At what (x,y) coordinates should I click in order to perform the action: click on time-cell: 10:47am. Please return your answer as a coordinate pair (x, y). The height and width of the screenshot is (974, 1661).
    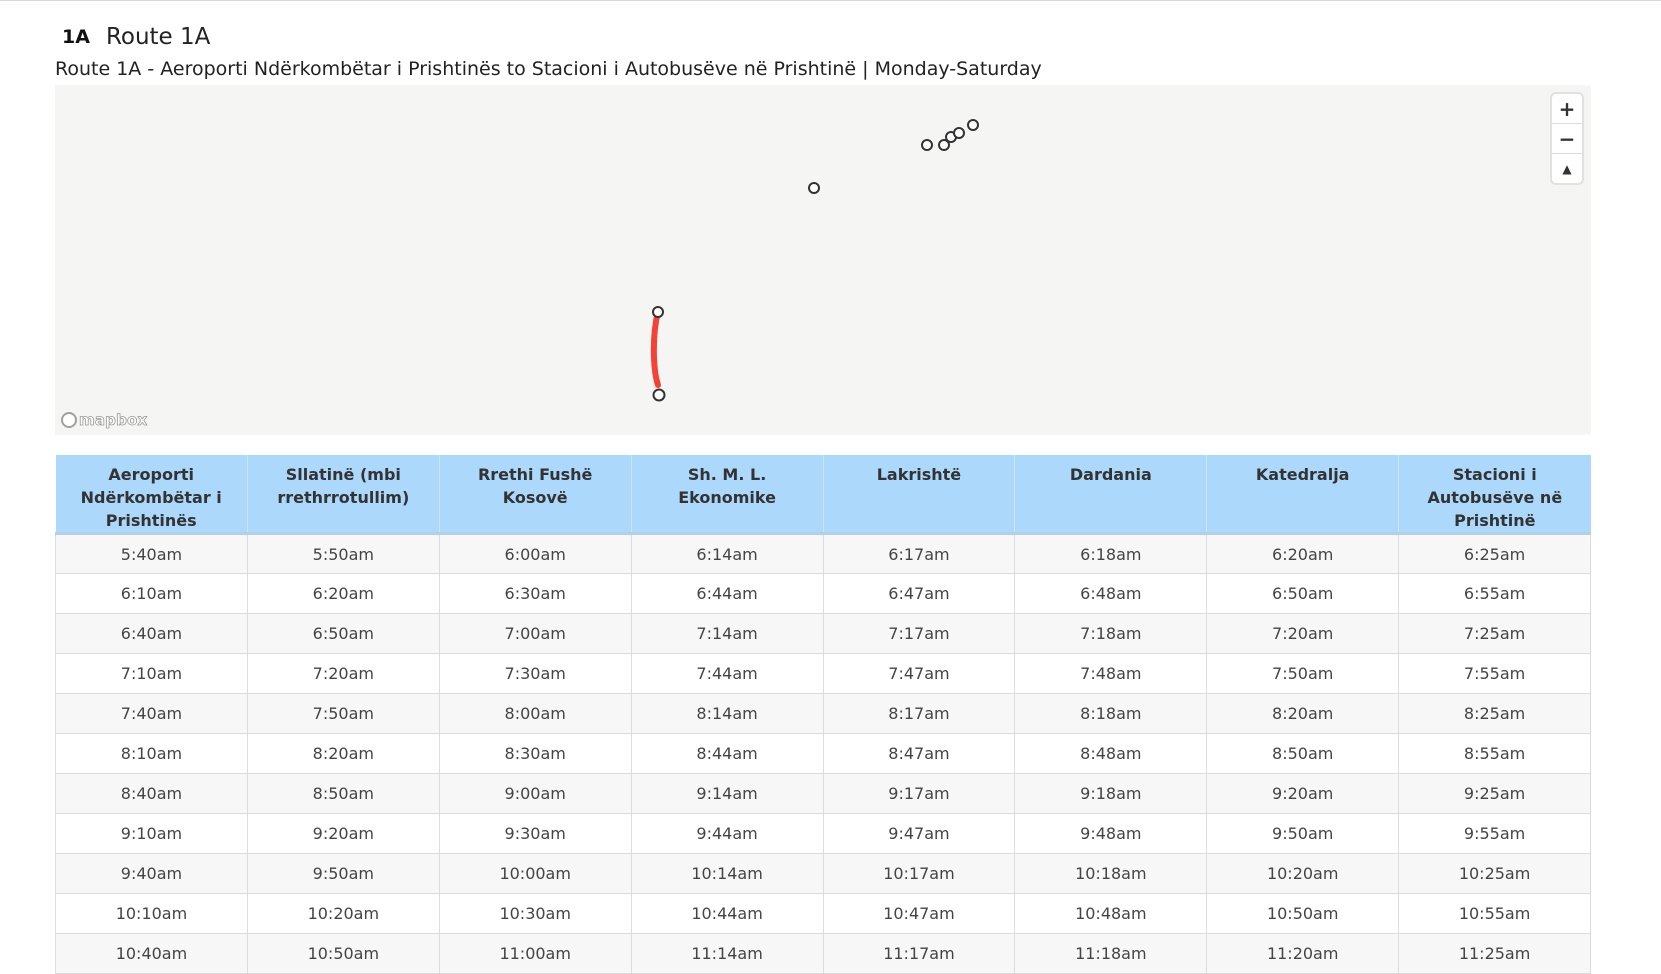
    Looking at the image, I should click on (919, 913).